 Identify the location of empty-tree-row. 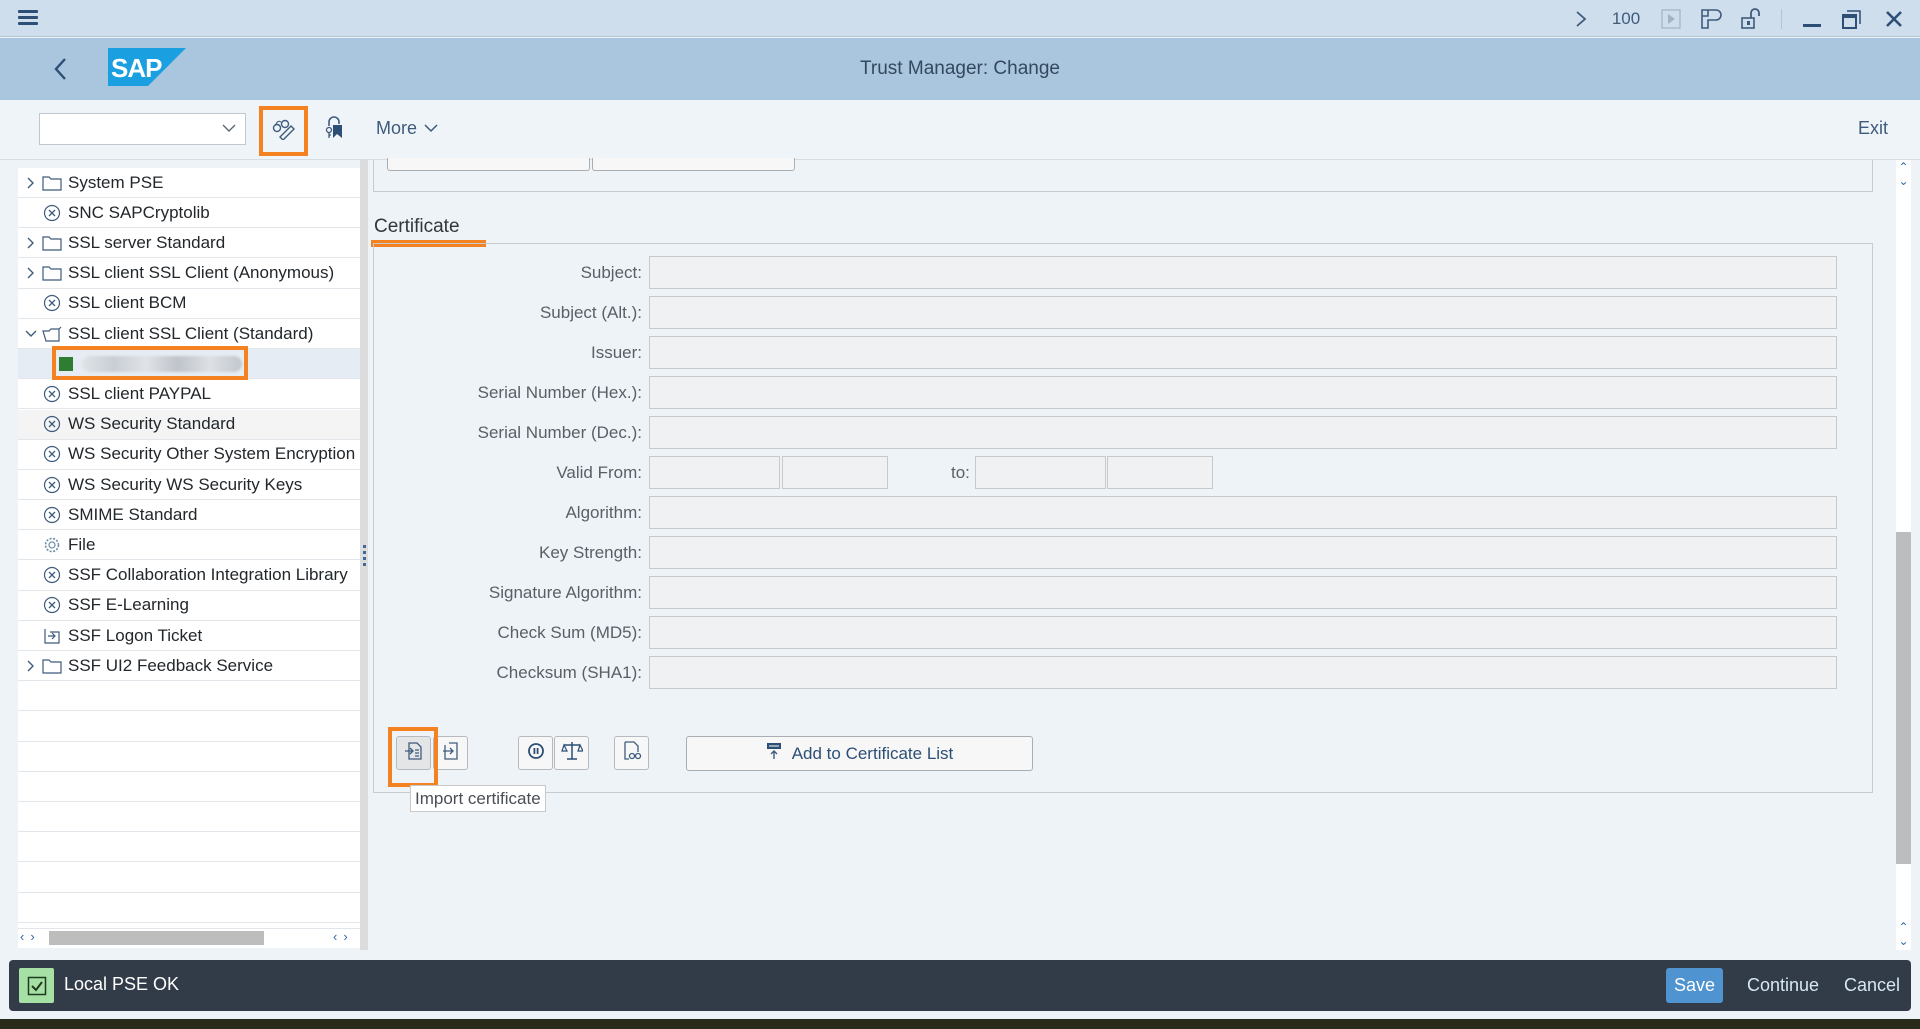
(189, 908).